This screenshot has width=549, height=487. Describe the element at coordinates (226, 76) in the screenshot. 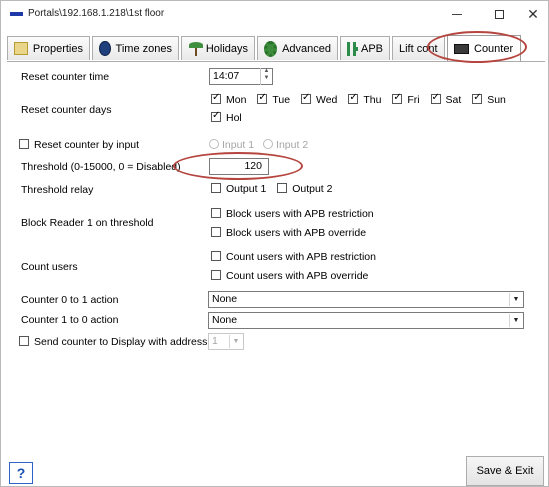

I see `time-value: 14:07` at that location.